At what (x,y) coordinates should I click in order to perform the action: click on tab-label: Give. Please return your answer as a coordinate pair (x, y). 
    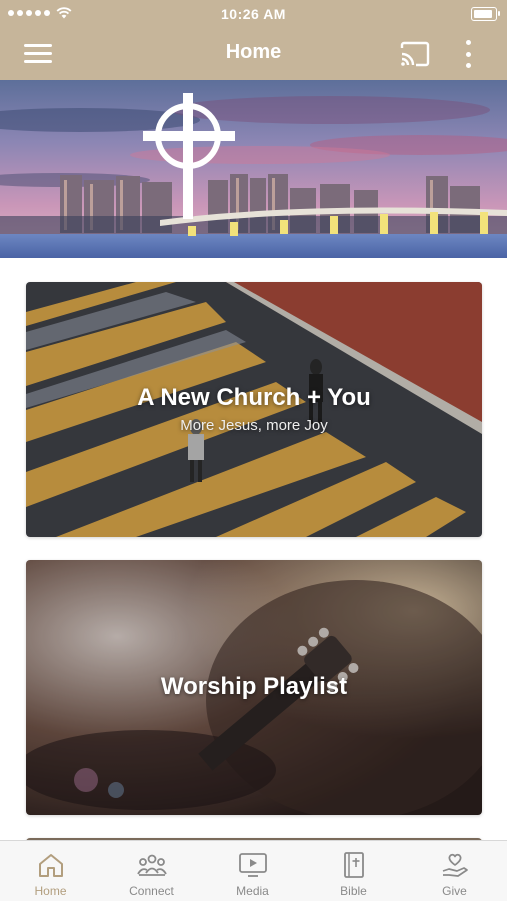
    Looking at the image, I should click on (454, 891).